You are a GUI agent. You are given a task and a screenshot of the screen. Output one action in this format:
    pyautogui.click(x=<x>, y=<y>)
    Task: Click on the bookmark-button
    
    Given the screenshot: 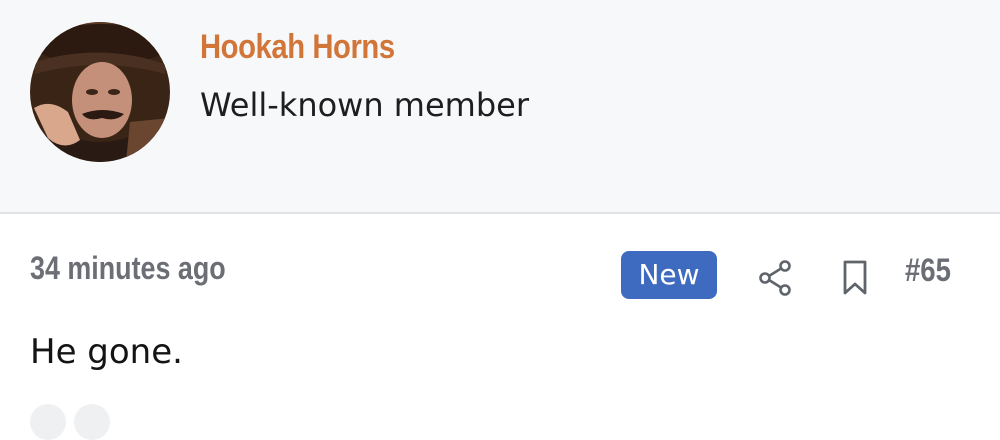 What is the action you would take?
    pyautogui.click(x=855, y=278)
    